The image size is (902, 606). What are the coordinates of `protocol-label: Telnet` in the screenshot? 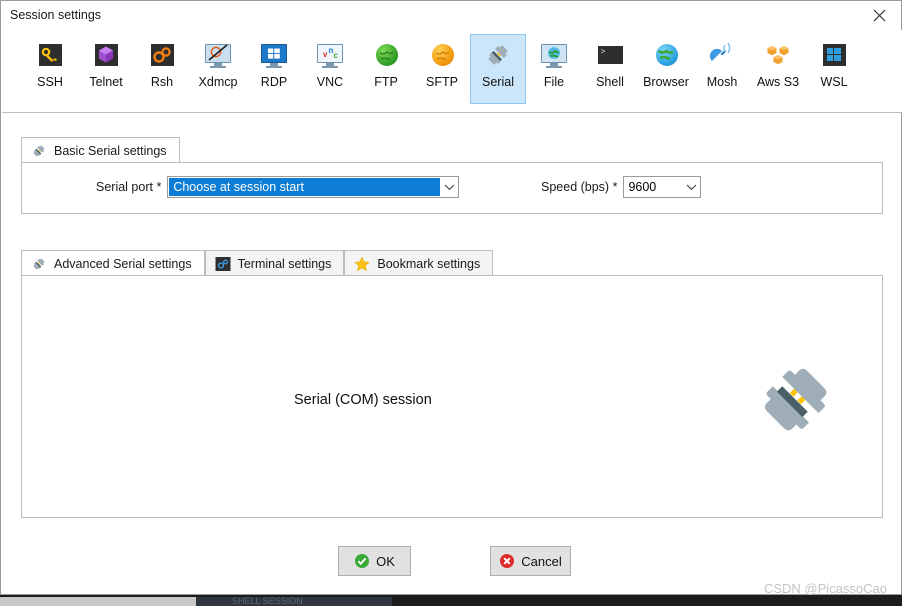 It's located at (106, 82).